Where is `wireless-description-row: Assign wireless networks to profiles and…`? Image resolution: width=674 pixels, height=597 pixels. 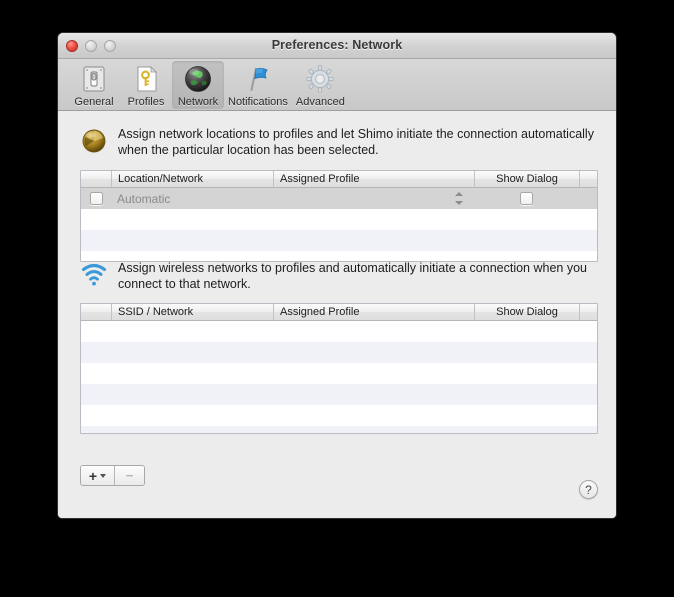 wireless-description-row: Assign wireless networks to profiles and… is located at coordinates (337, 275).